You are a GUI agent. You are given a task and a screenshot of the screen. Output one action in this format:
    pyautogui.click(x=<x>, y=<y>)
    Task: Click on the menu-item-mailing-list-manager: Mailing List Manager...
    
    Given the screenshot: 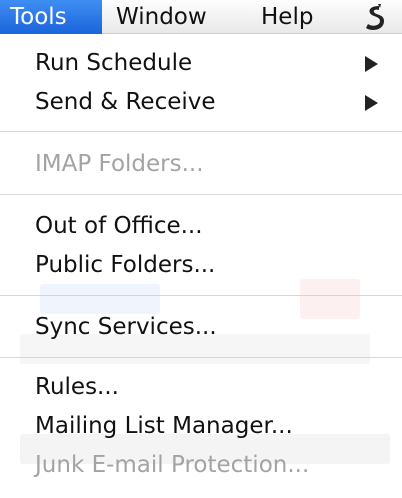 What is the action you would take?
    pyautogui.click(x=164, y=426)
    